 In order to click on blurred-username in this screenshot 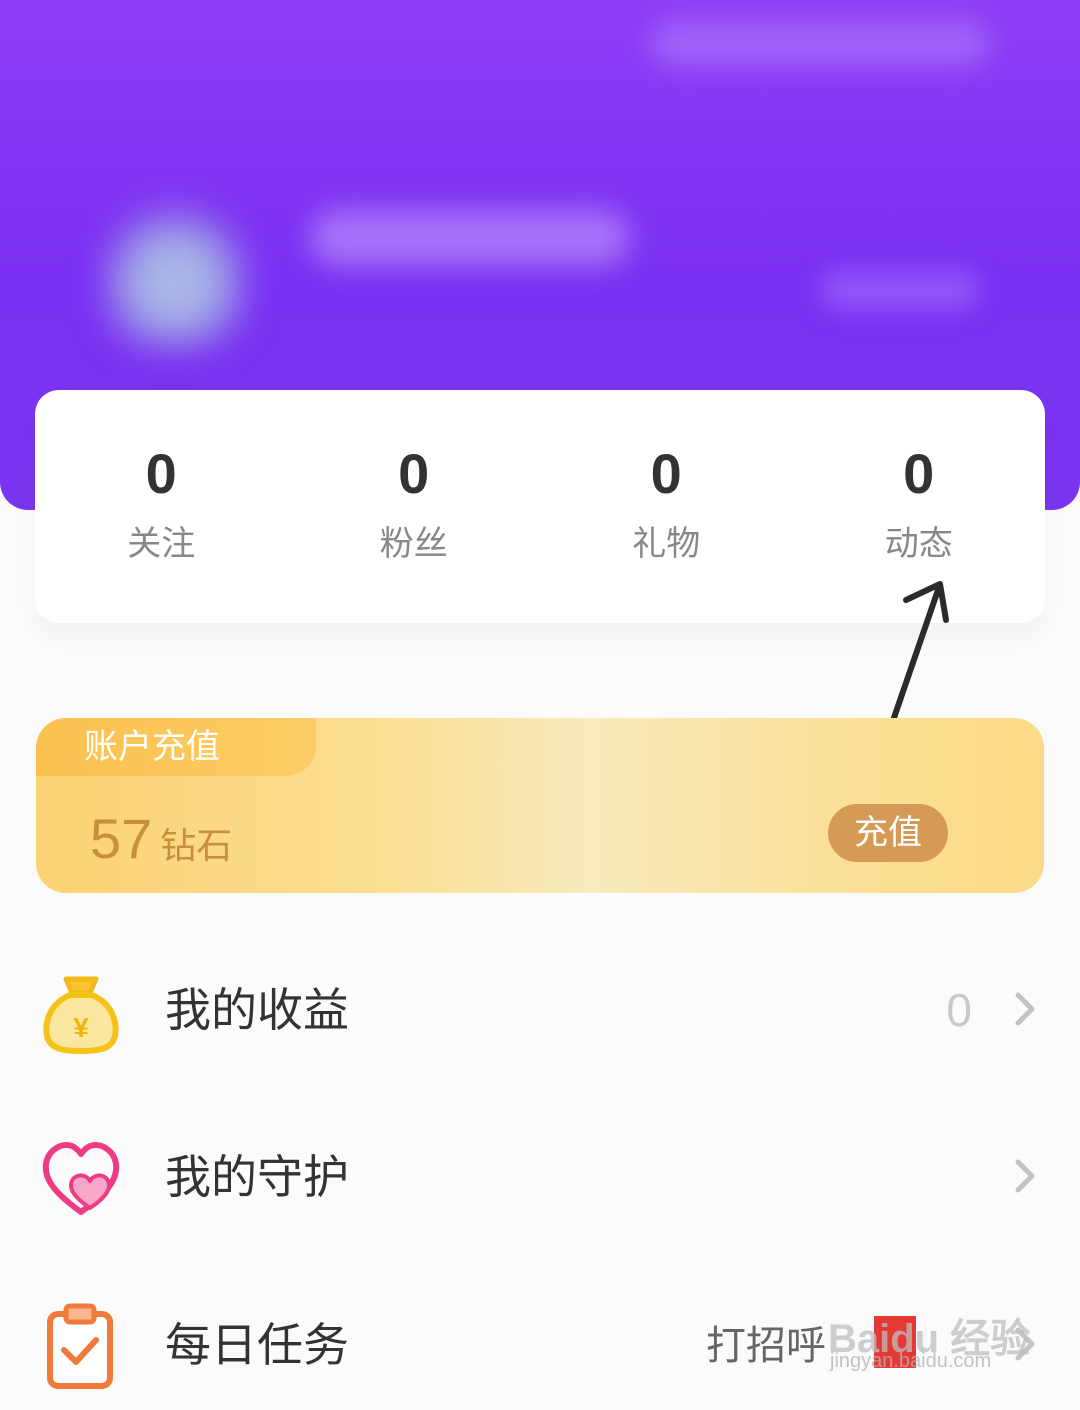, I will do `click(470, 238)`.